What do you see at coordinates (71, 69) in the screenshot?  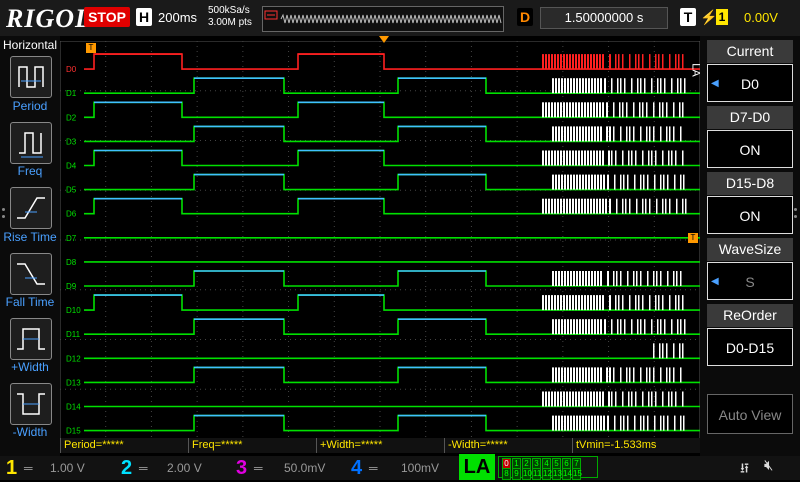 I see `channel-label-d0: D0` at bounding box center [71, 69].